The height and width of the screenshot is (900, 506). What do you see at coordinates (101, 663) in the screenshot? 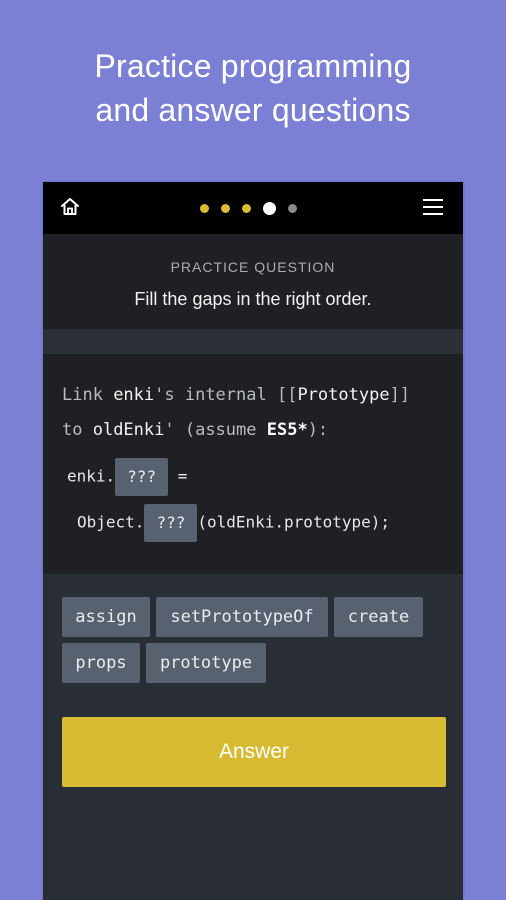
I see `choice-chip-props: props` at bounding box center [101, 663].